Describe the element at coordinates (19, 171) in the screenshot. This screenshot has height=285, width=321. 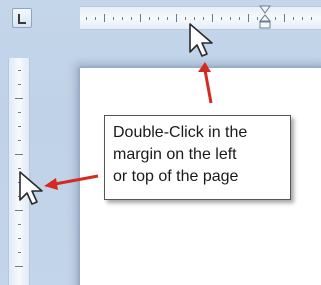
I see `vertical-ruler` at that location.